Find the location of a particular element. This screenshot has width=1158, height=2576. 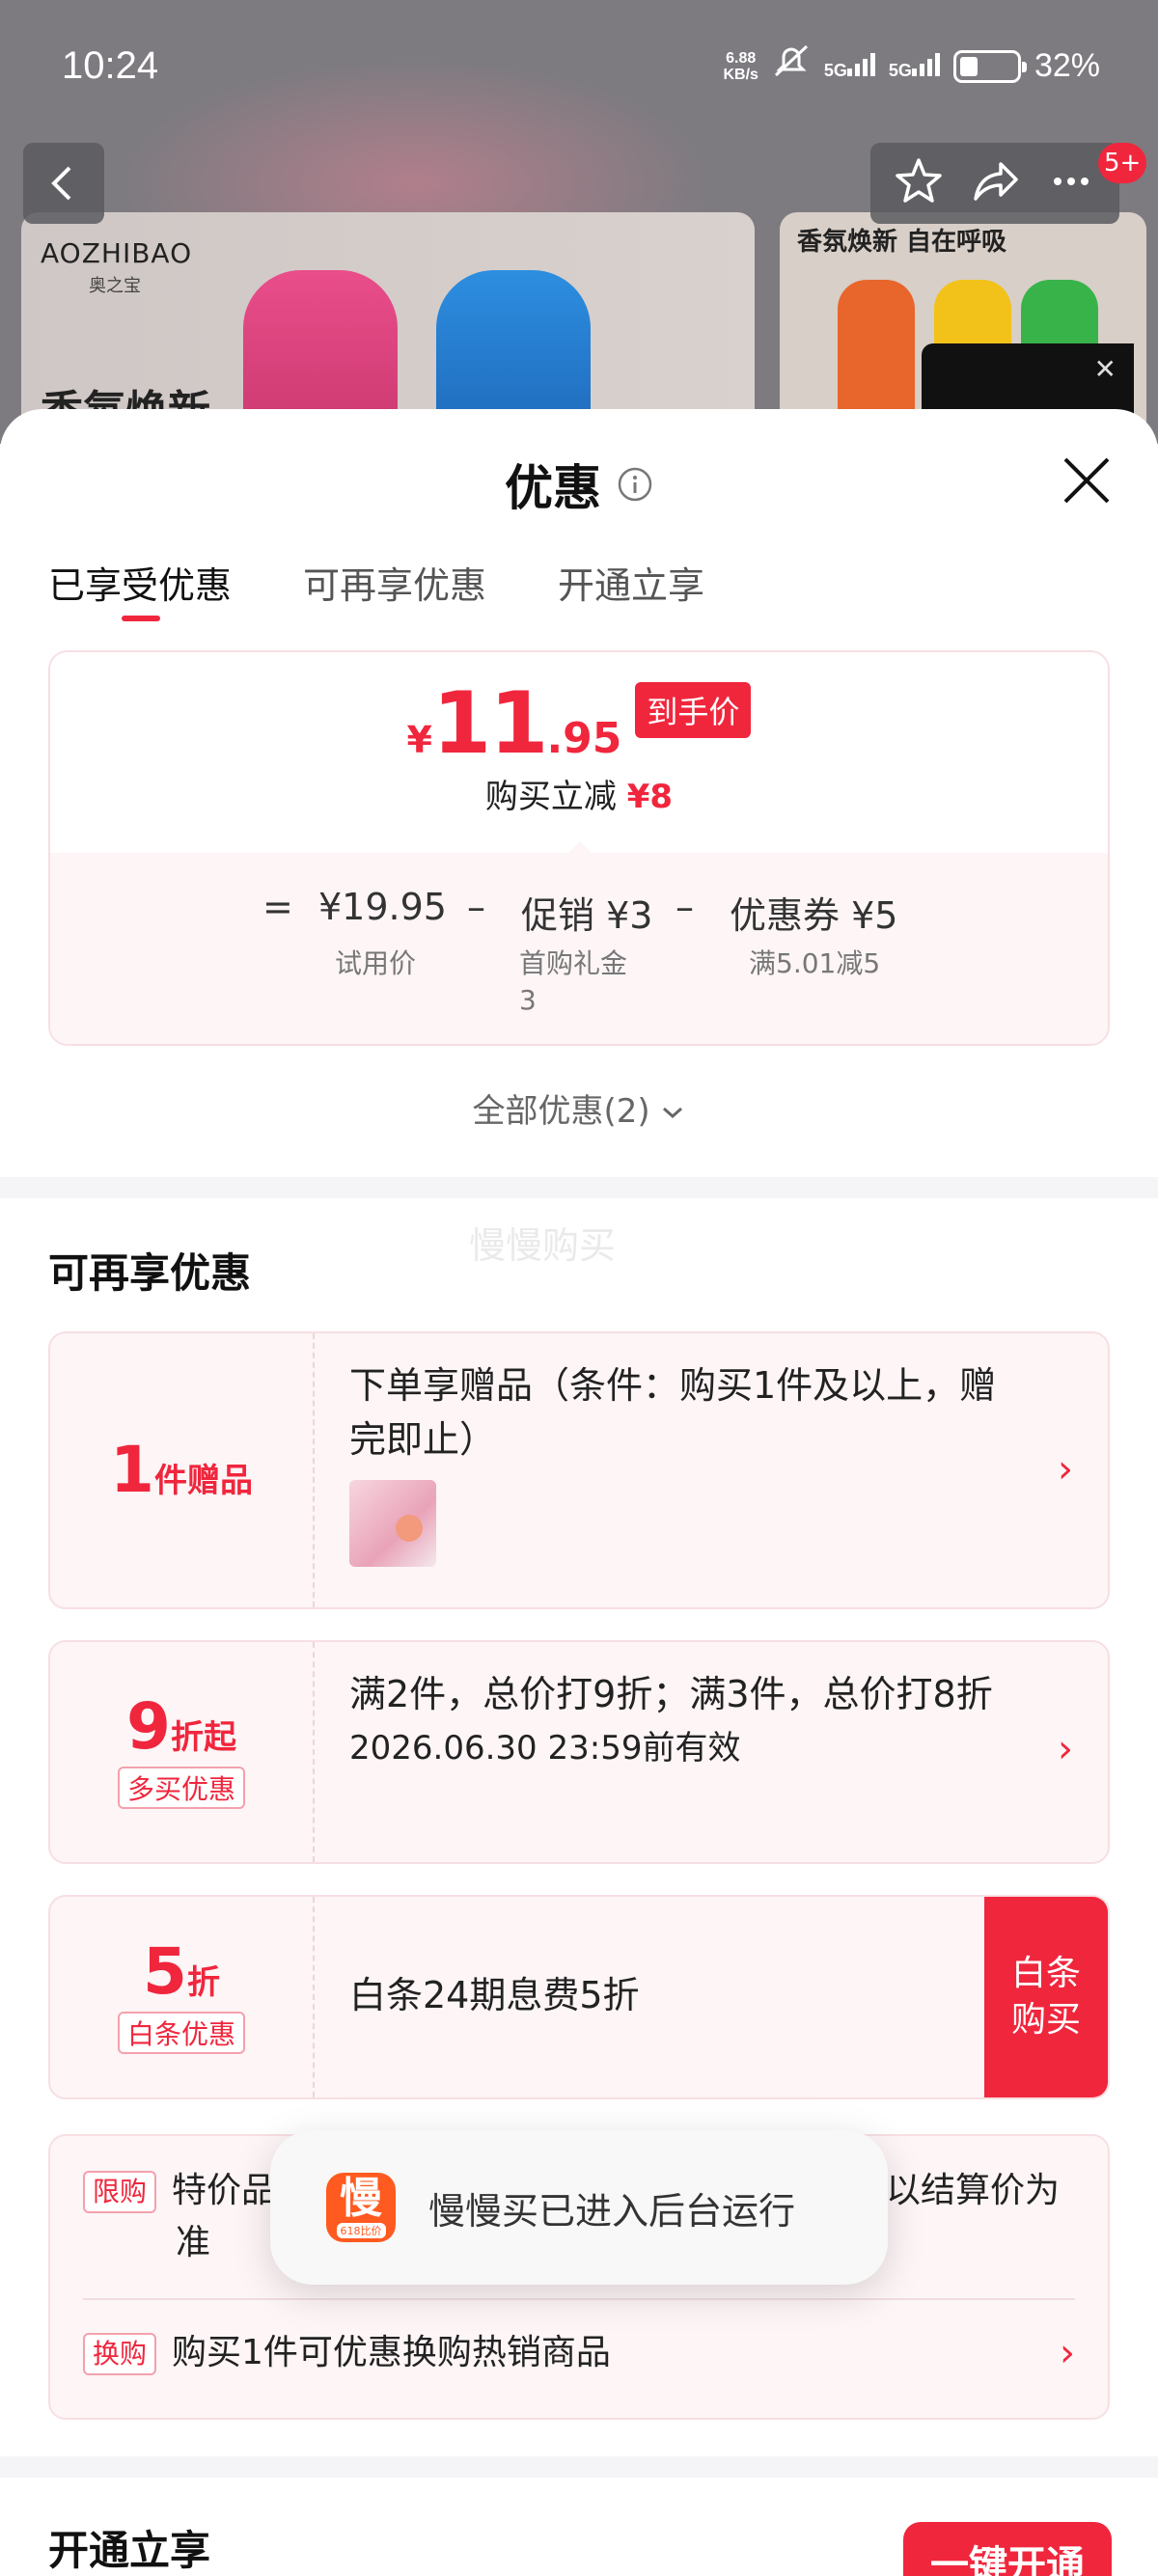

network-speed: 6.88 KB/s is located at coordinates (740, 66).